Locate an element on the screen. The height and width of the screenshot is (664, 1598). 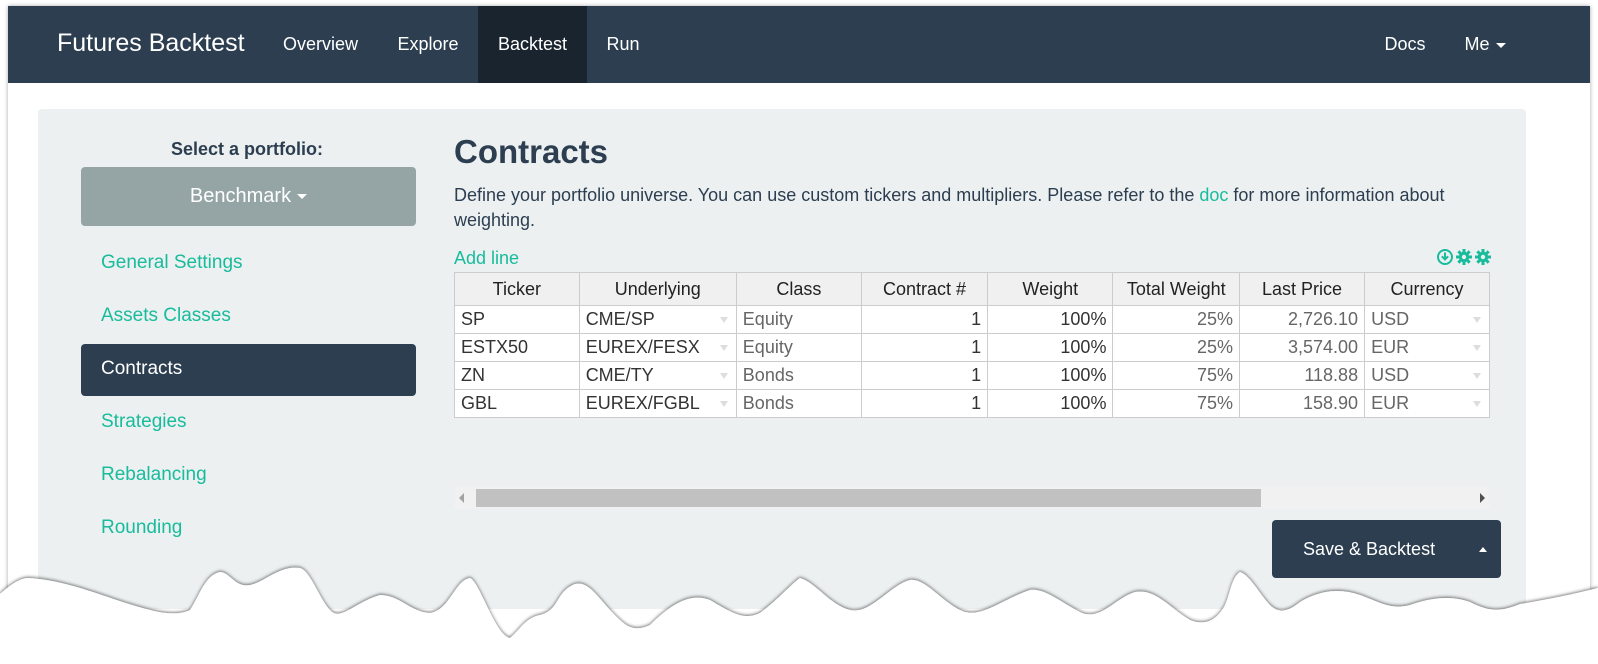
nav-run: Run is located at coordinates (623, 44).